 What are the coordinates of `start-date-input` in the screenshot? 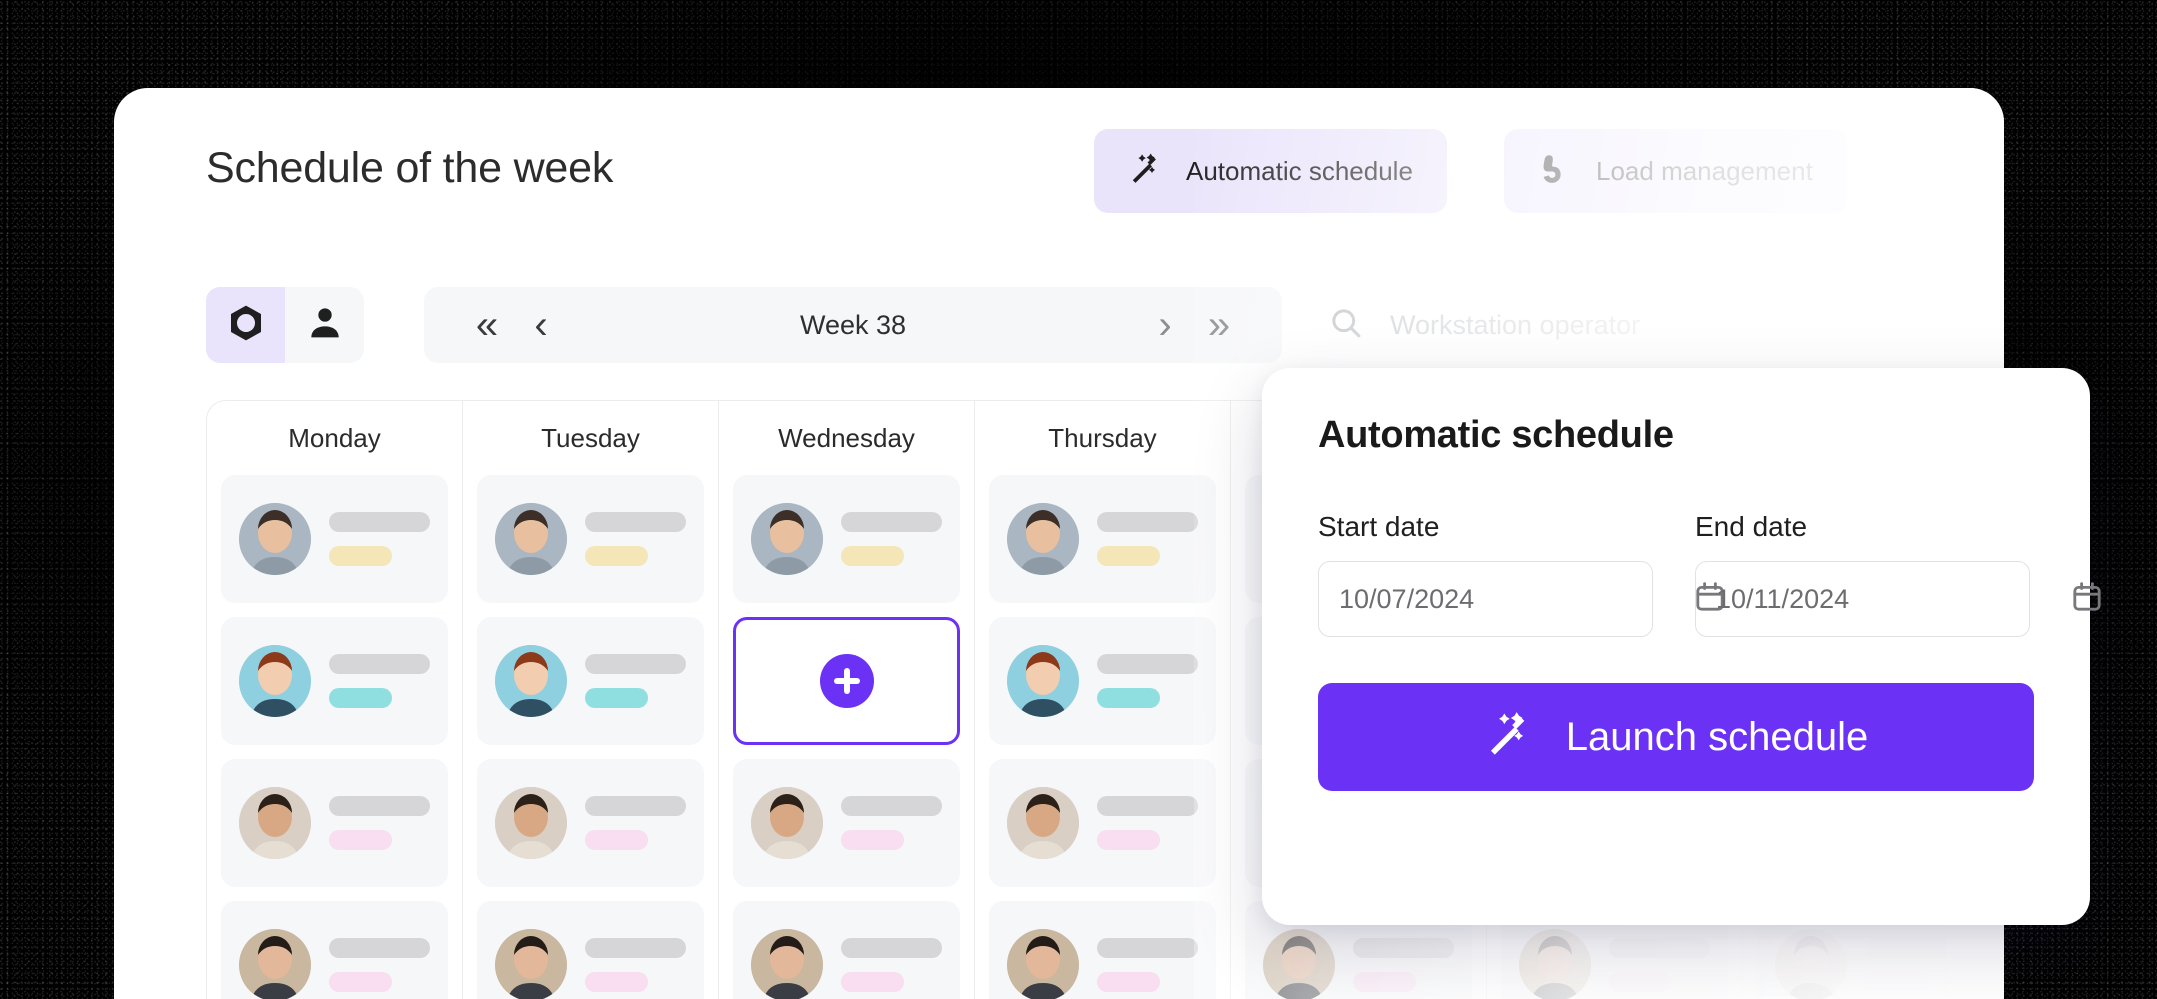 It's located at (1516, 599).